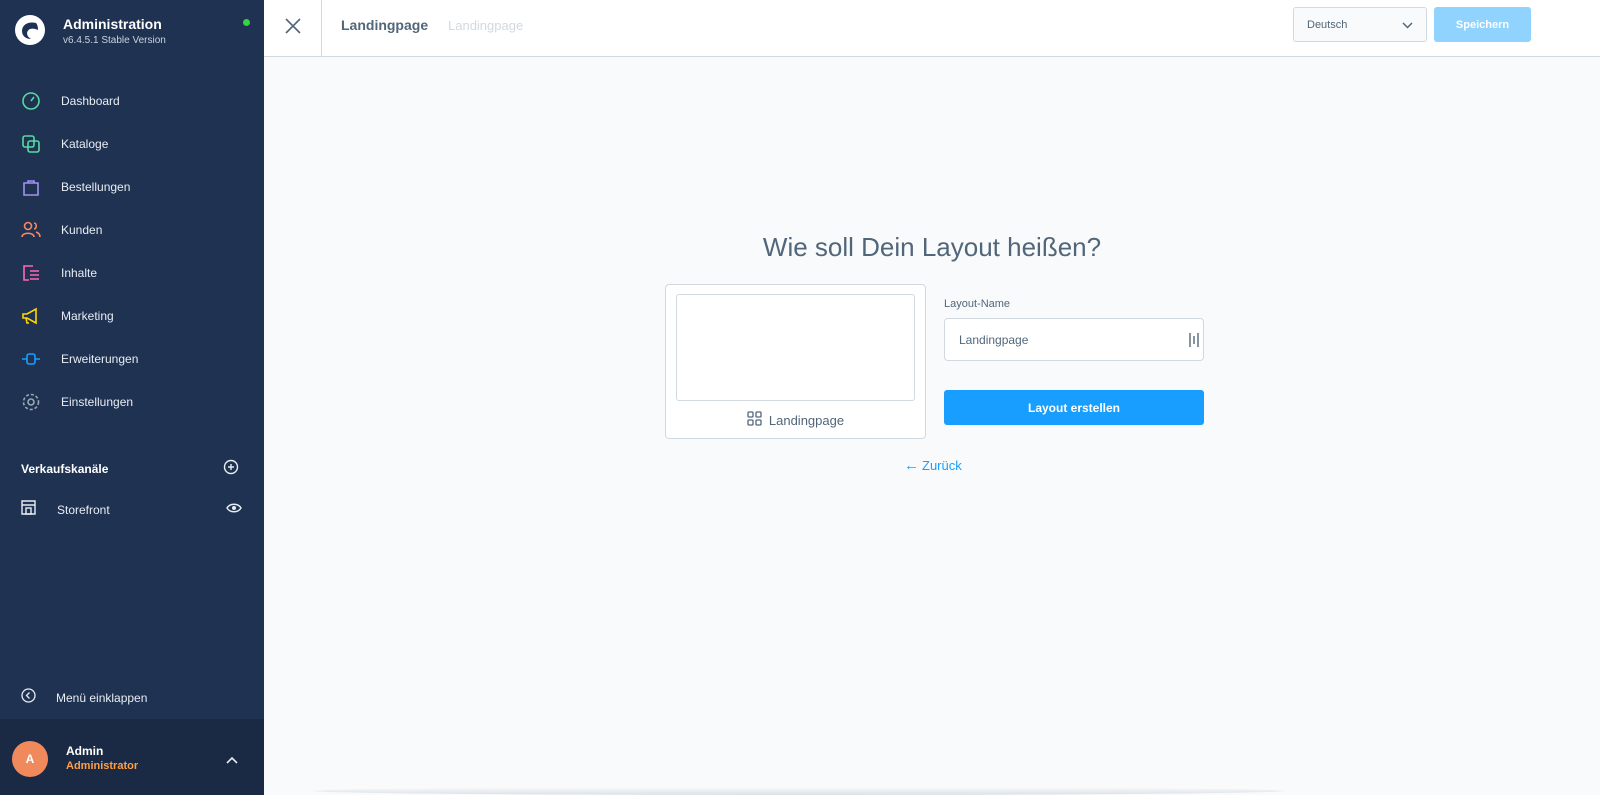 This screenshot has height=795, width=1600. I want to click on layout-grid-icon, so click(754, 420).